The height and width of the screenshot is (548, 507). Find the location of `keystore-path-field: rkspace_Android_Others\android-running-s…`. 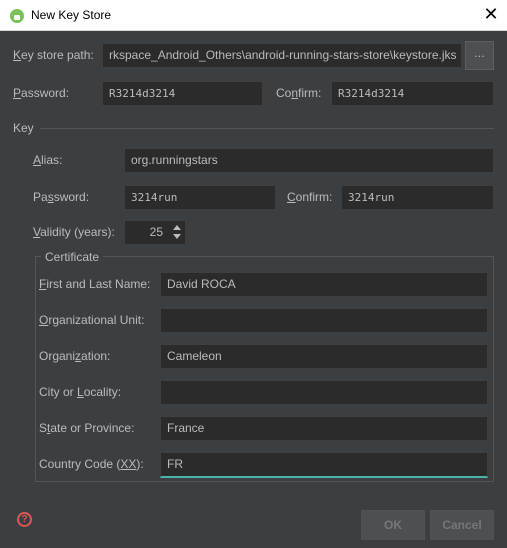

keystore-path-field: rkspace_Android_Others\android-running-s… is located at coordinates (282, 55).